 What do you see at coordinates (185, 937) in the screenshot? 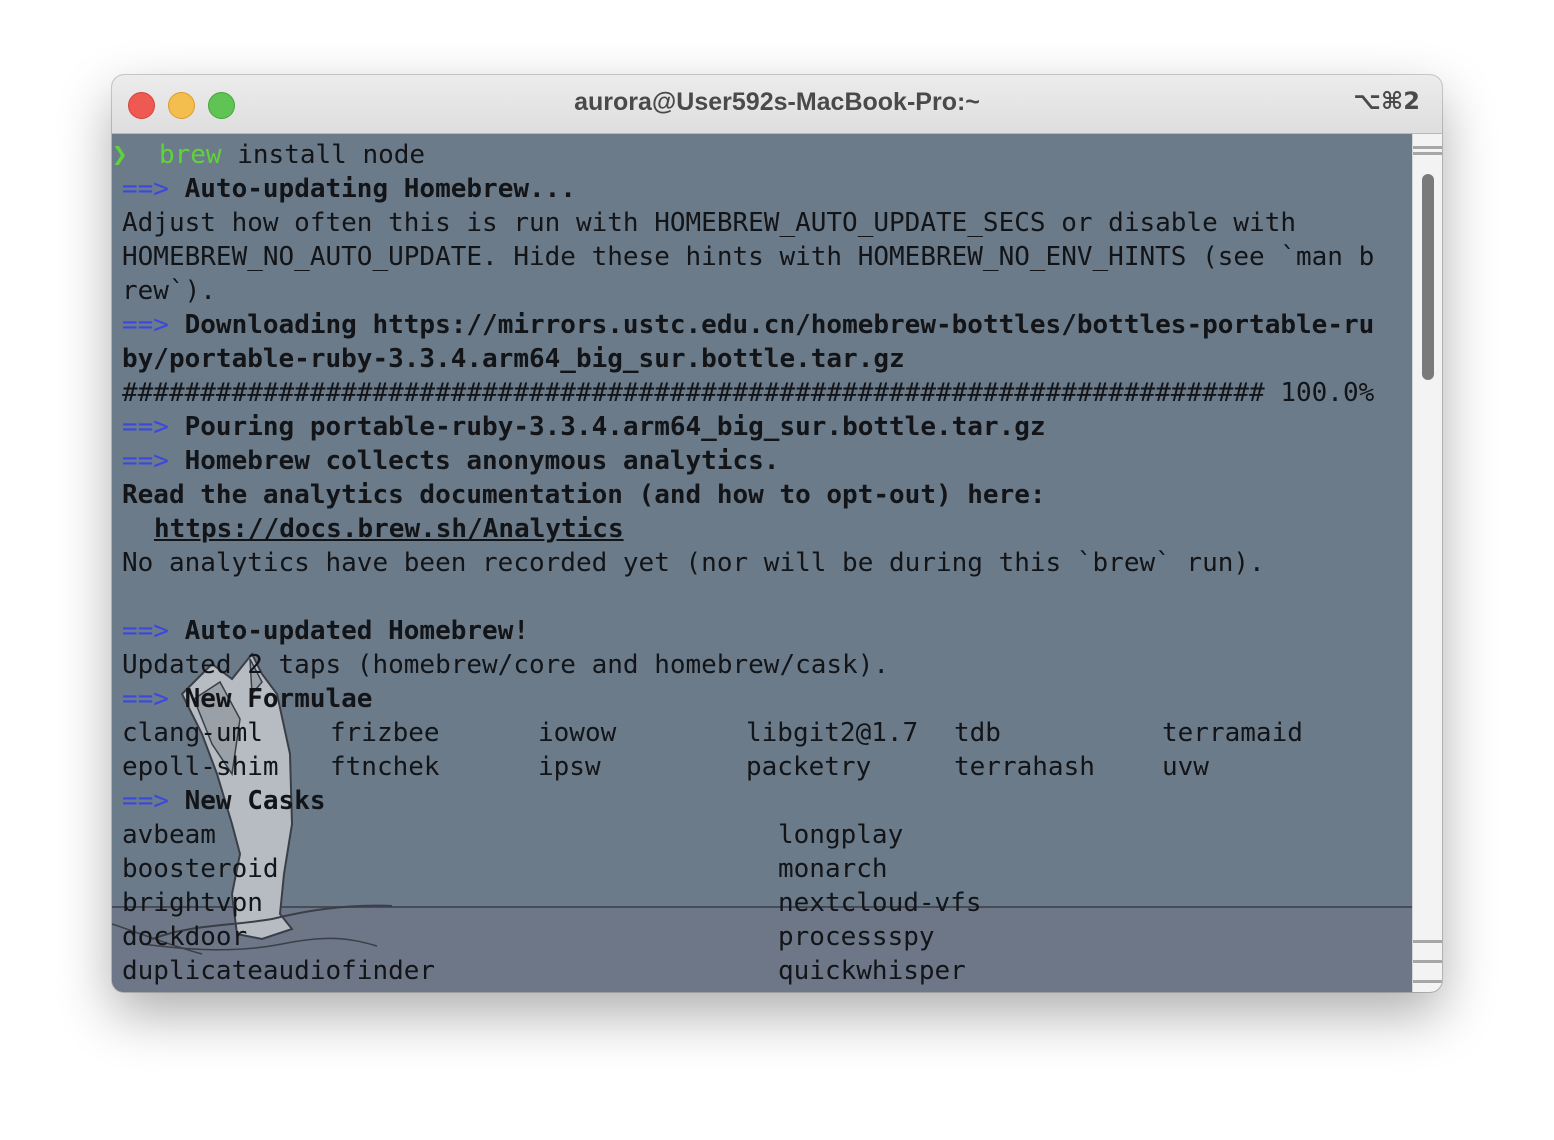
I see `cask-item: dockdoor` at bounding box center [185, 937].